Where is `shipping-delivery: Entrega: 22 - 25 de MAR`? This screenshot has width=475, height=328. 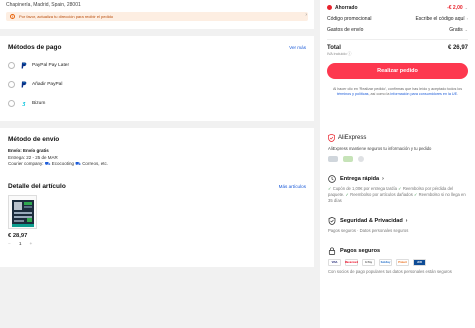 shipping-delivery: Entrega: 22 - 25 de MAR is located at coordinates (33, 157).